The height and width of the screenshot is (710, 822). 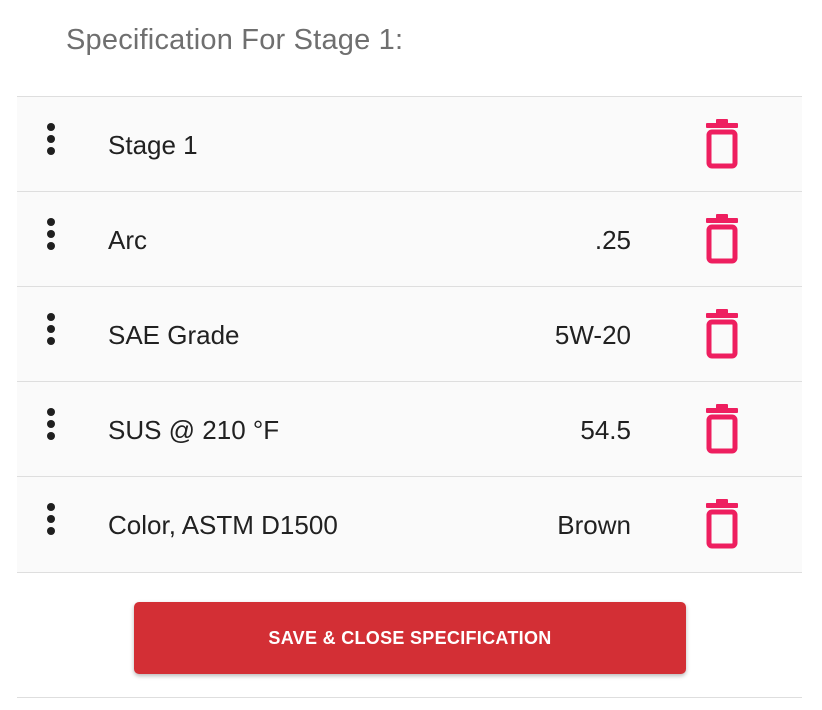 I want to click on list-item: Arc .25, so click(x=409, y=238).